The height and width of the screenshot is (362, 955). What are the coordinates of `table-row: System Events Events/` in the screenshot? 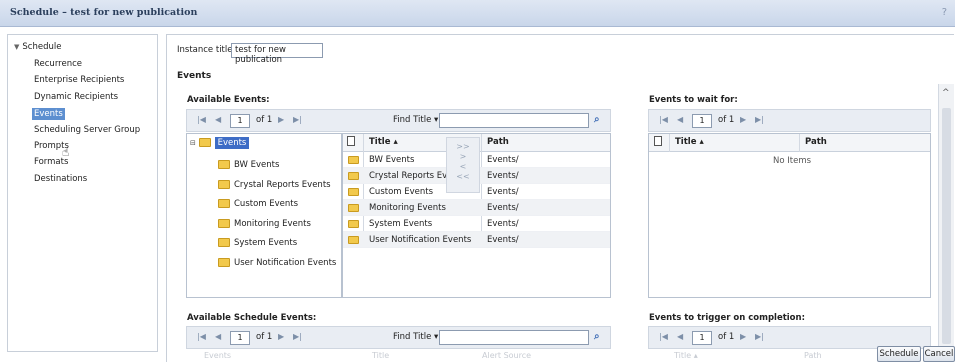 It's located at (476, 224).